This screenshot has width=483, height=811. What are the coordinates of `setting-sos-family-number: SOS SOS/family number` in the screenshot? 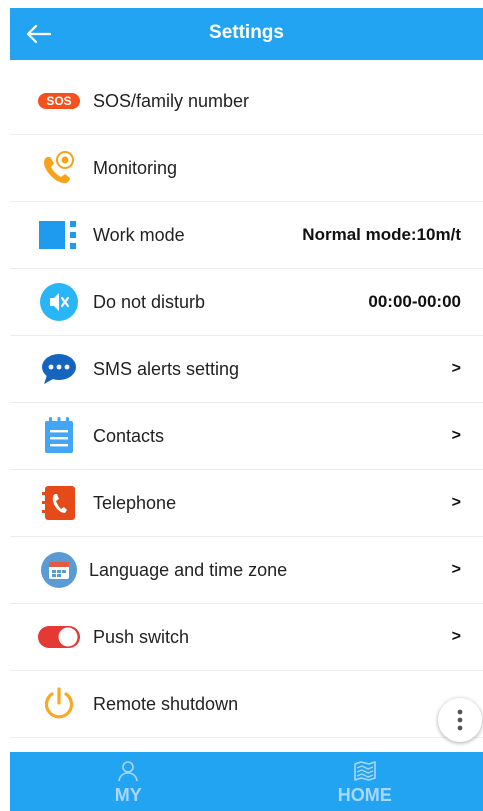 It's located at (246, 101).